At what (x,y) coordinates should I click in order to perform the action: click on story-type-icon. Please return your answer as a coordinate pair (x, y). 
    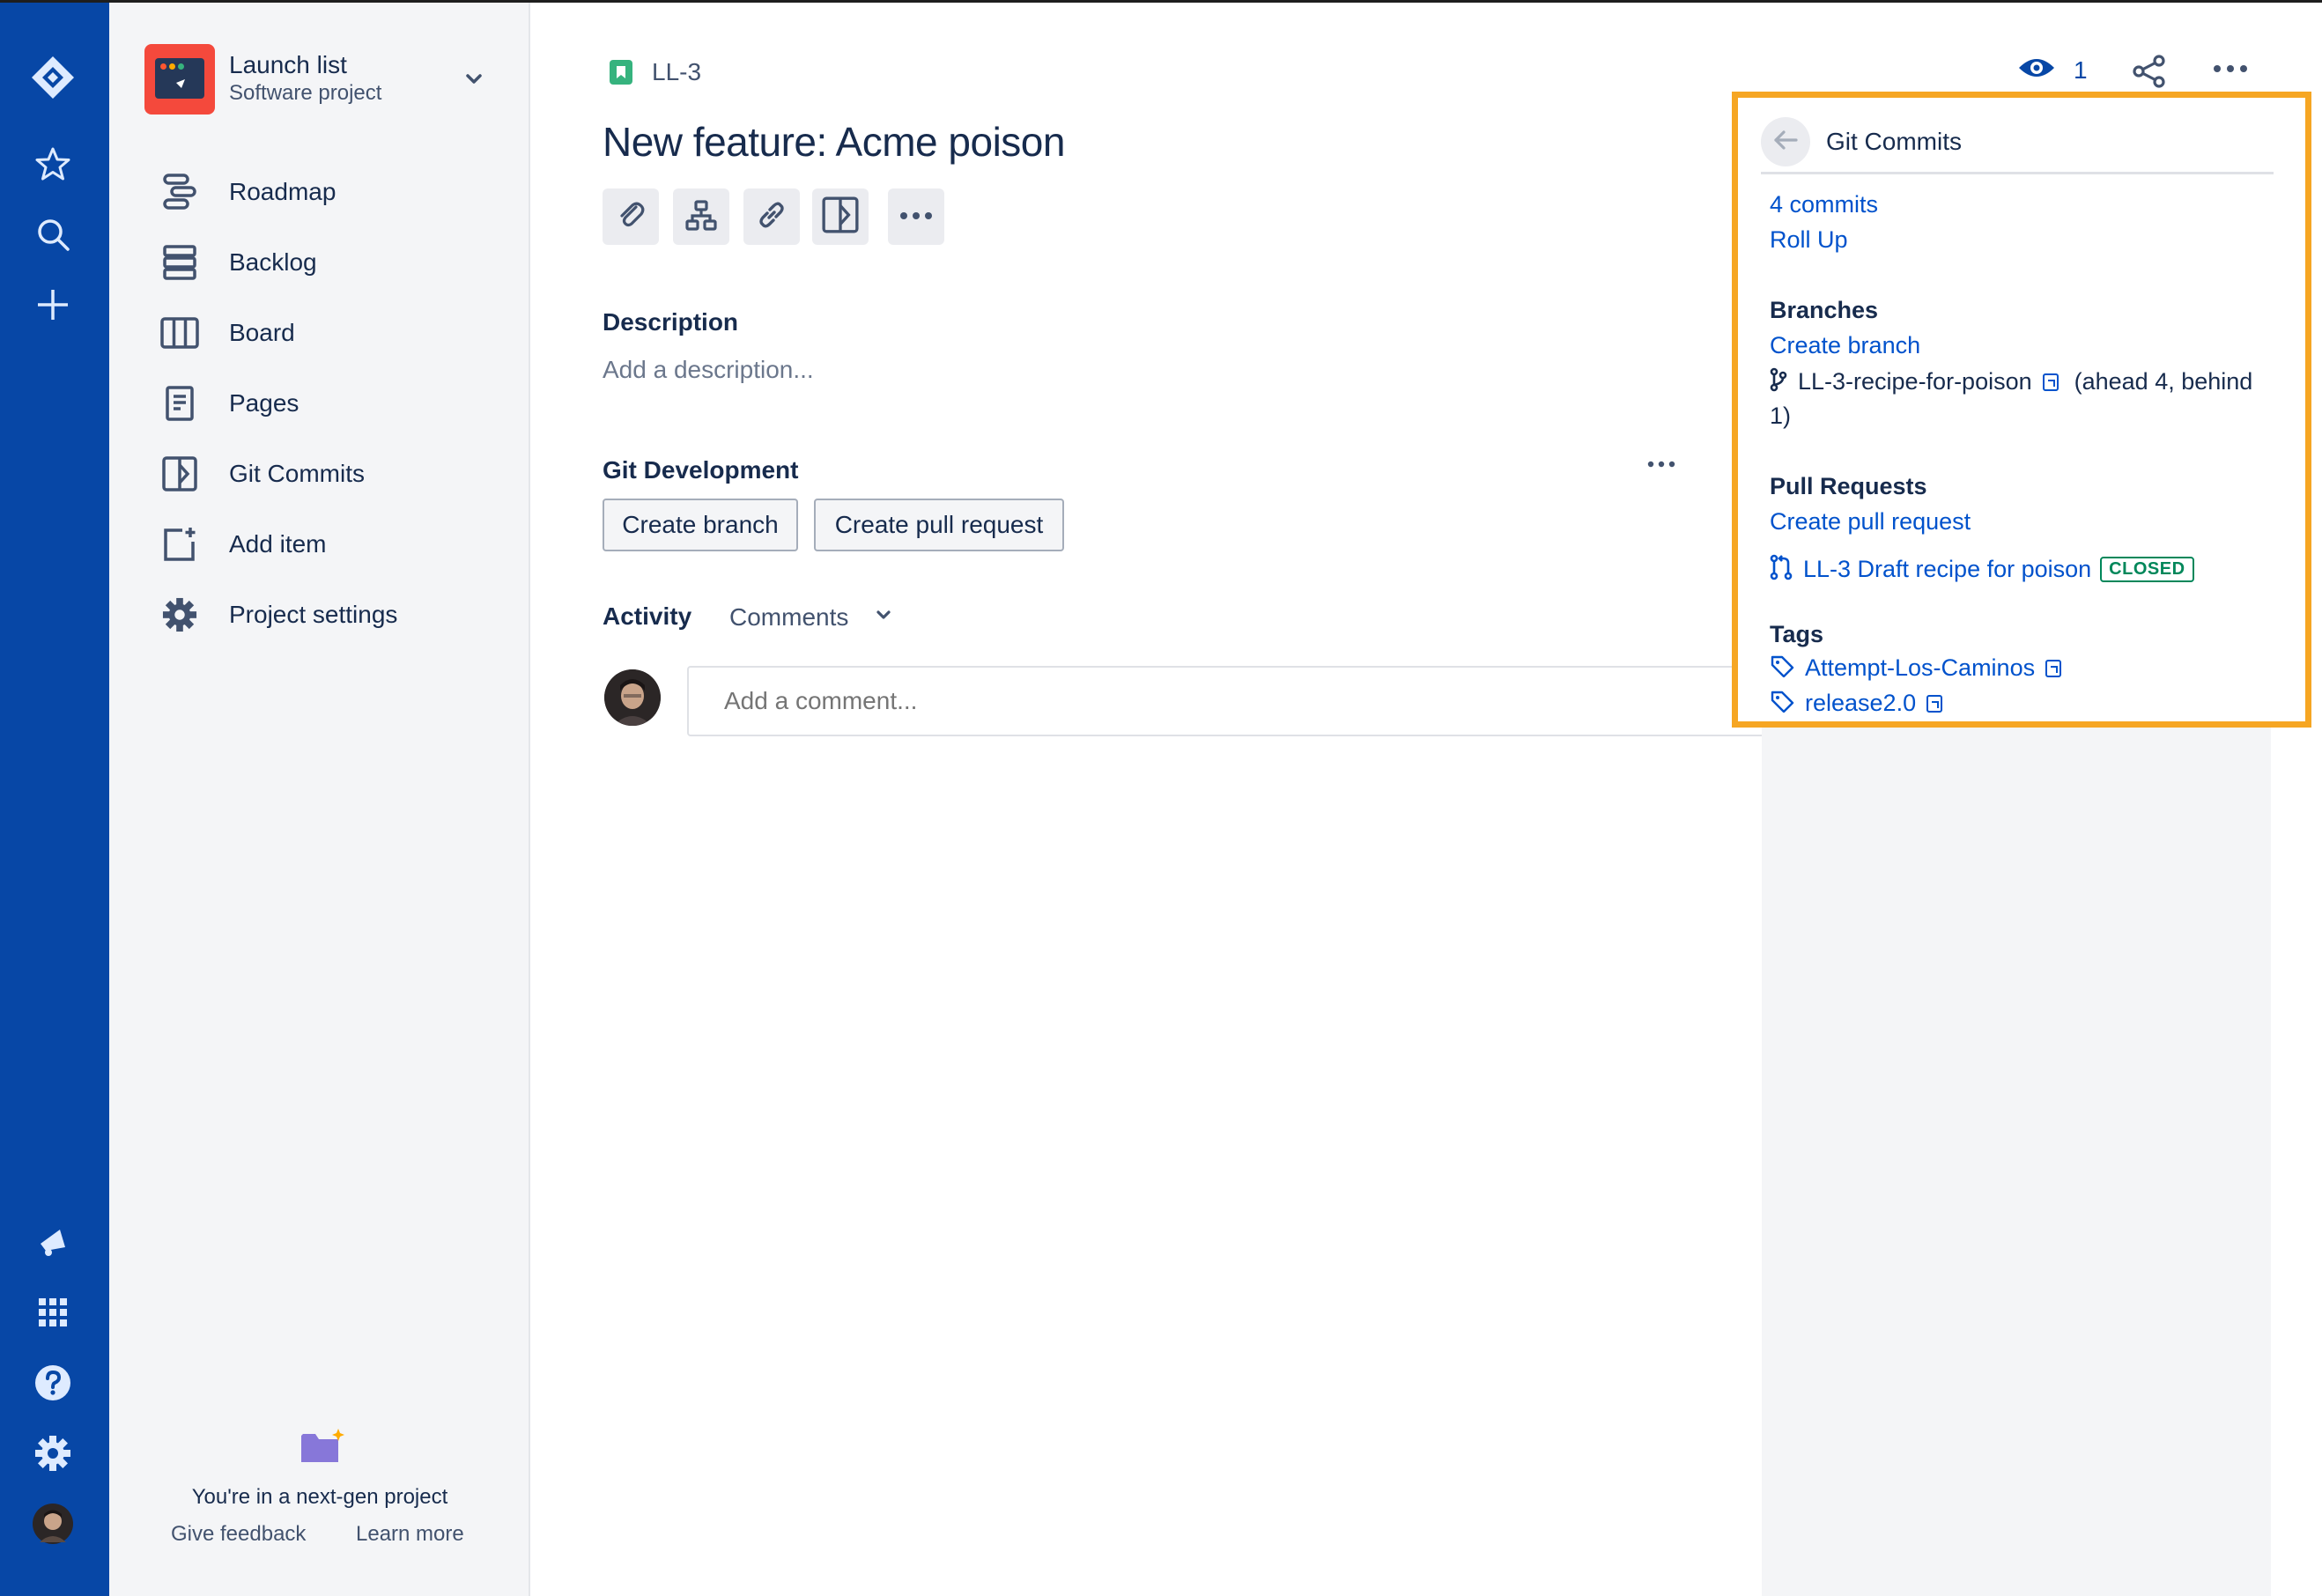
    Looking at the image, I should click on (621, 72).